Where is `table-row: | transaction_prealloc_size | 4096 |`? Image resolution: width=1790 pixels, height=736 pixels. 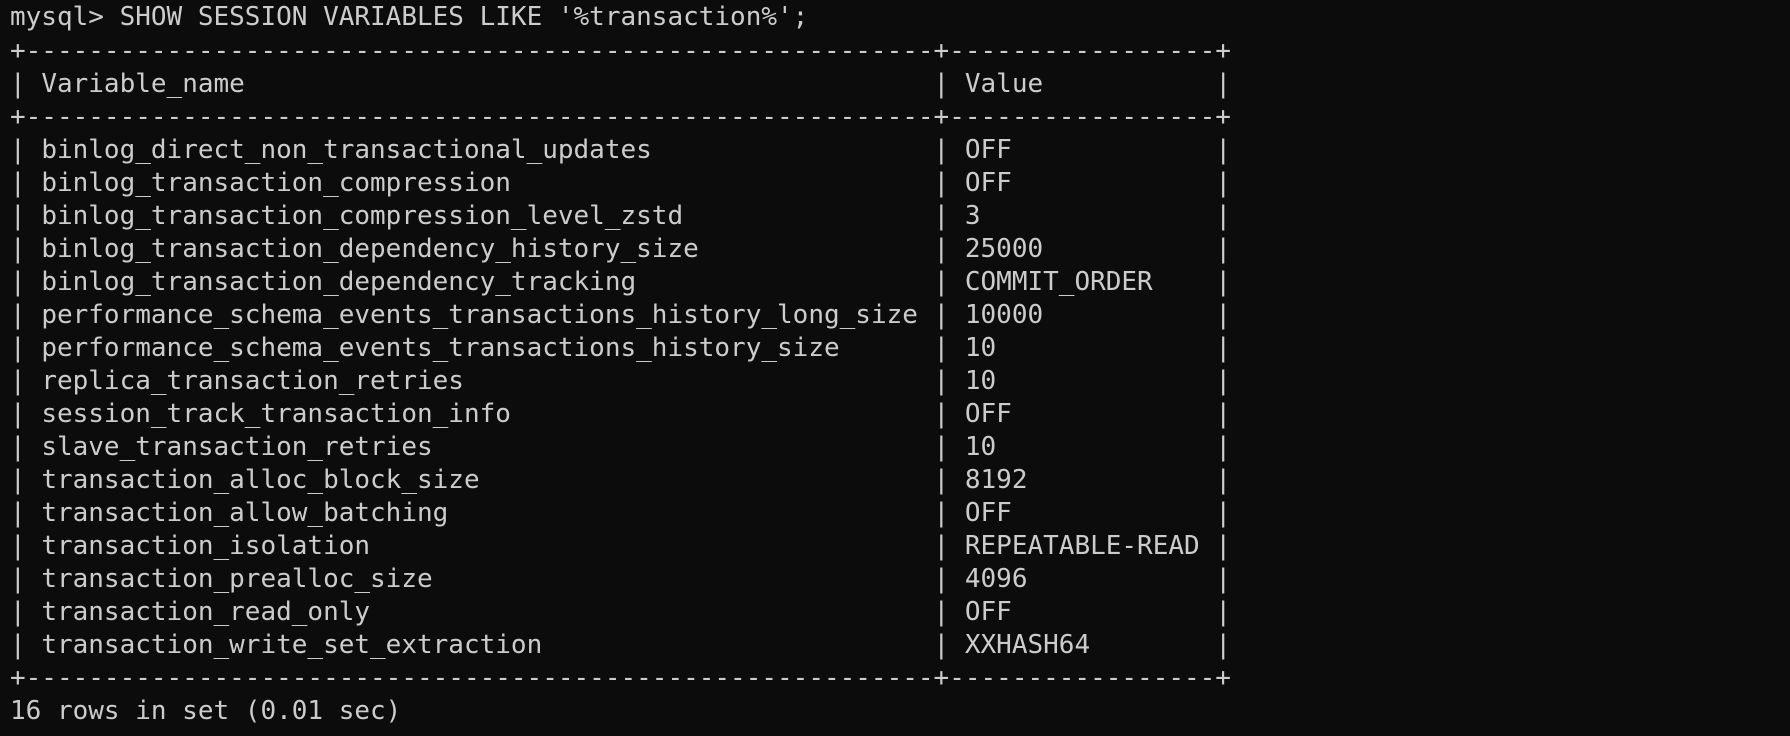 table-row: | transaction_prealloc_size | 4096 | is located at coordinates (620, 579).